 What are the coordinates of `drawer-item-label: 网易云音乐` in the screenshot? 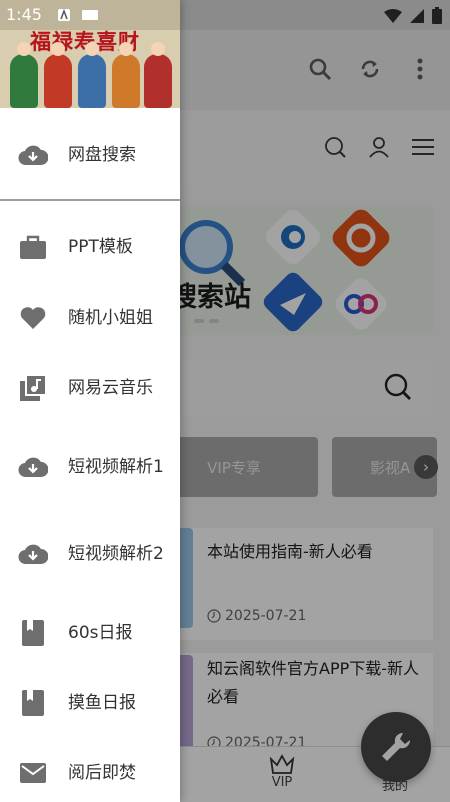 It's located at (110, 387).